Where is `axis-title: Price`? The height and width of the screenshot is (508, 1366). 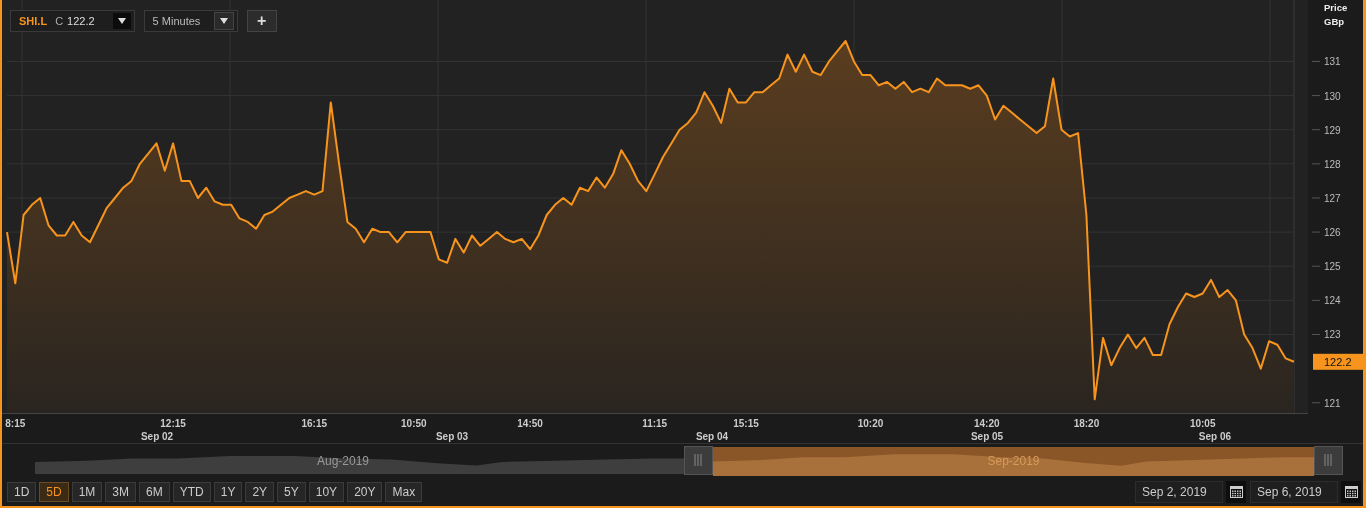
axis-title: Price is located at coordinates (1336, 7).